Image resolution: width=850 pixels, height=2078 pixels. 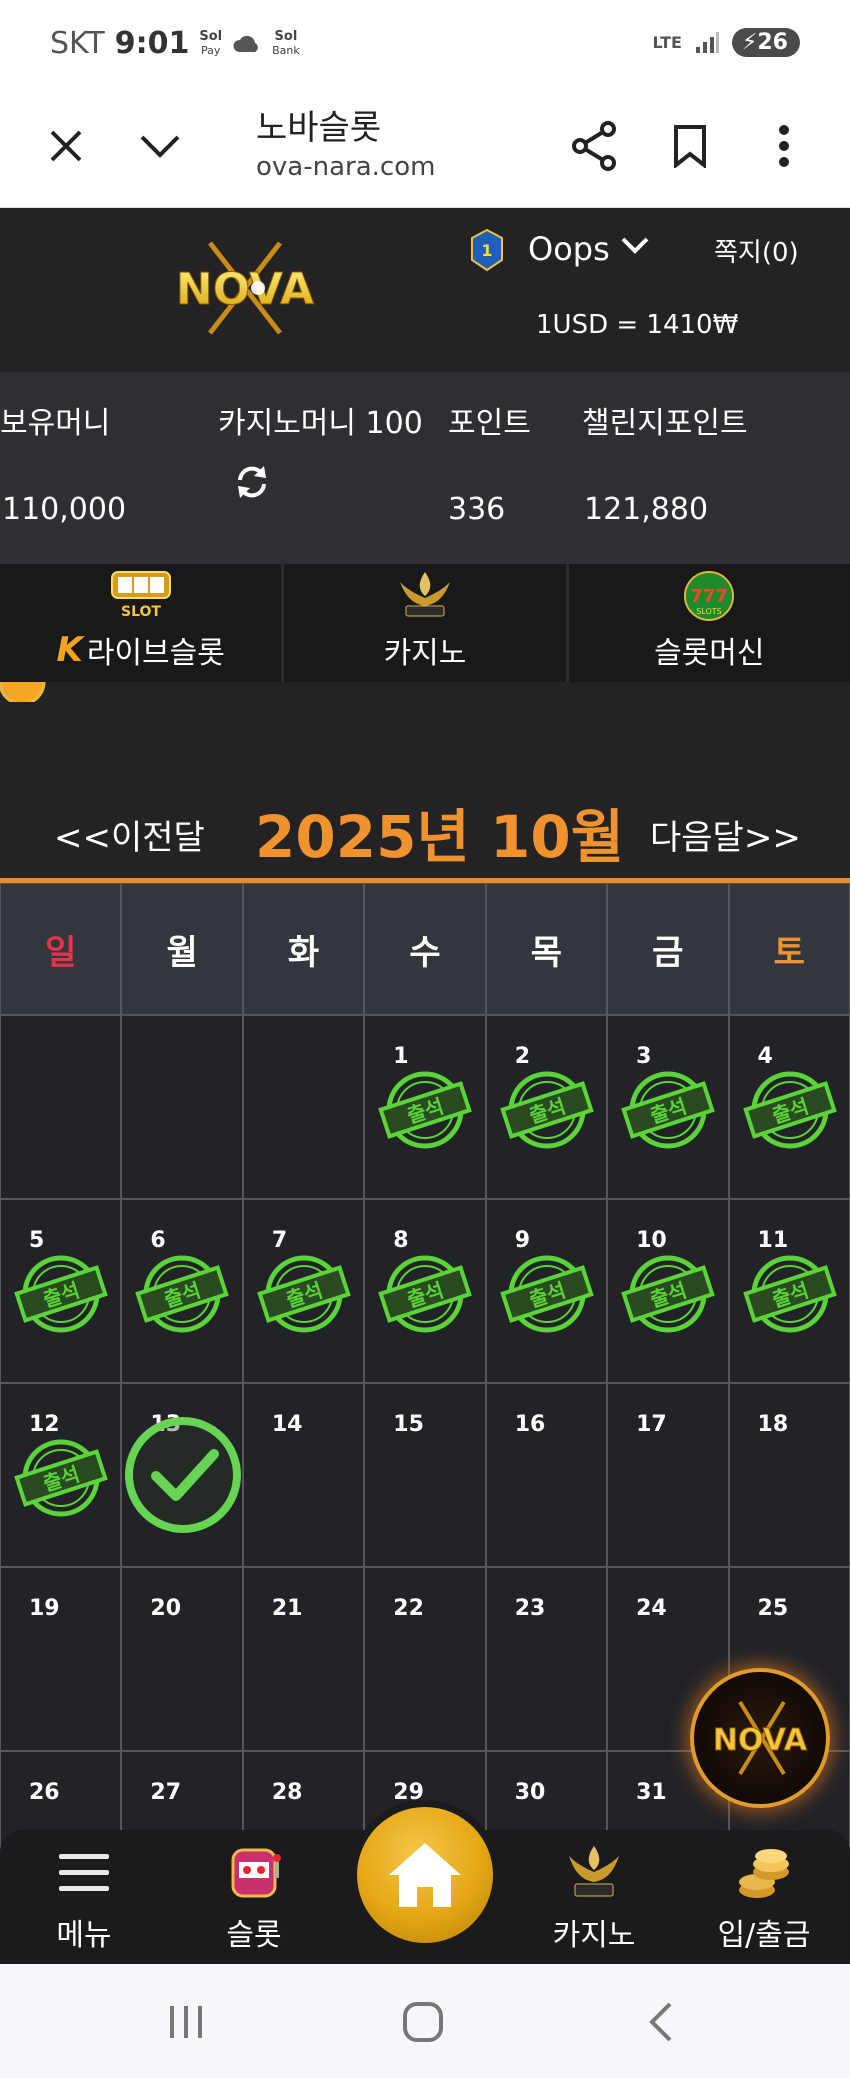 What do you see at coordinates (254, 1898) in the screenshot?
I see `nav-slot: 슬롯` at bounding box center [254, 1898].